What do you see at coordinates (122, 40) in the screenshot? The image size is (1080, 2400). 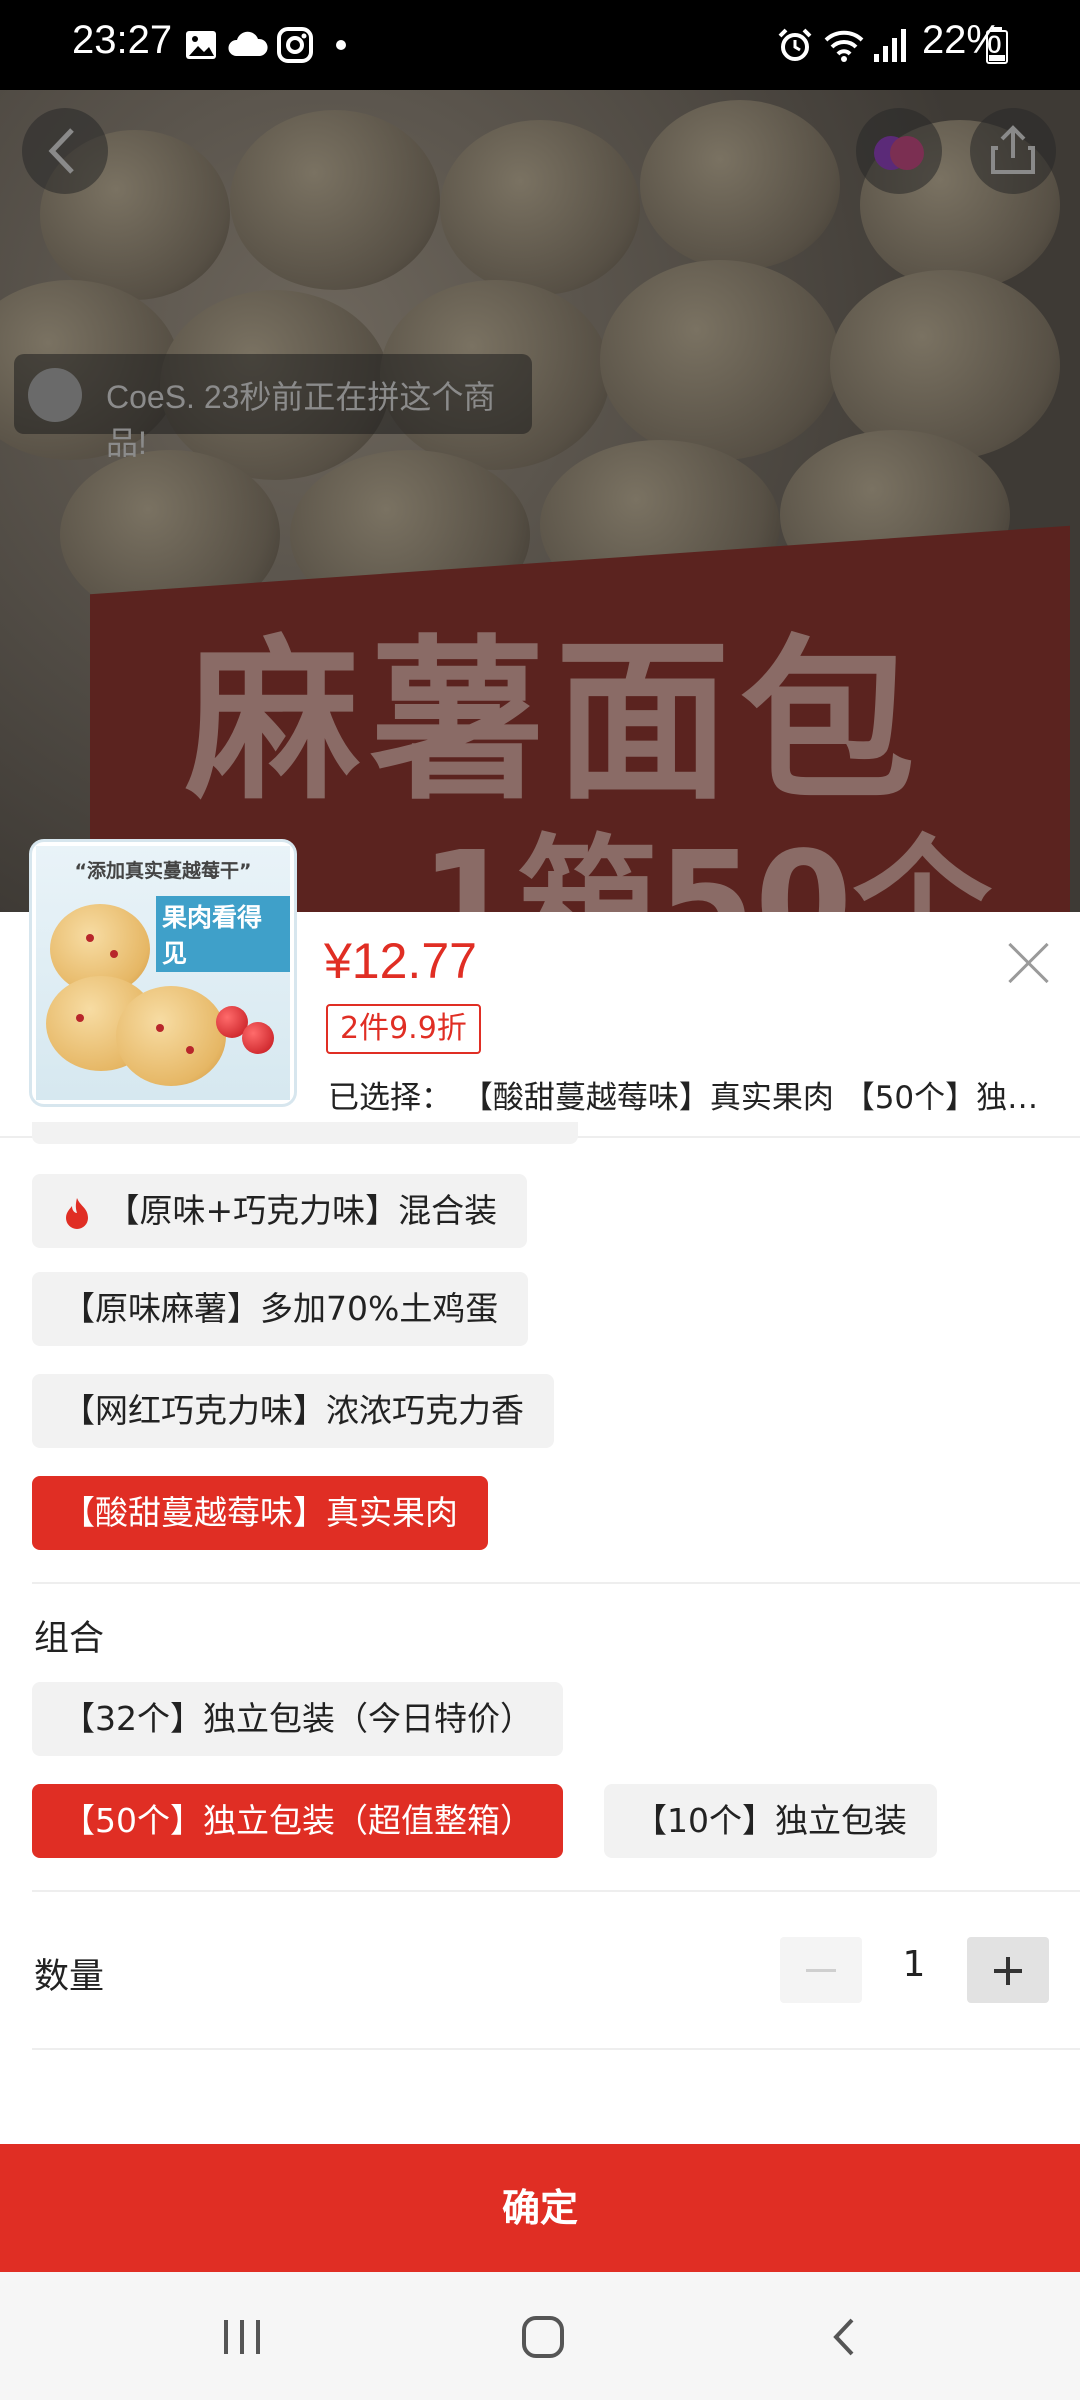 I see `status-time: 23:27` at bounding box center [122, 40].